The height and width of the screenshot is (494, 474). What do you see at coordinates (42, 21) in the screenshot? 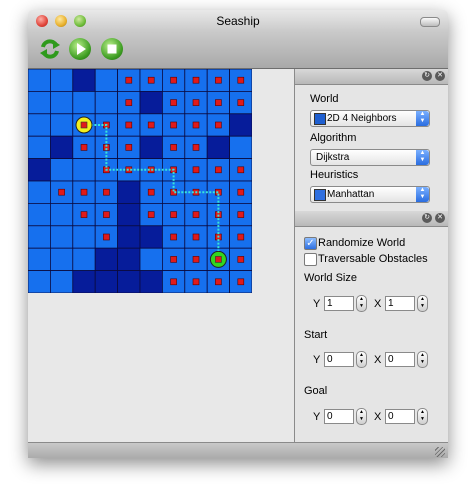
I see `close-window-button` at bounding box center [42, 21].